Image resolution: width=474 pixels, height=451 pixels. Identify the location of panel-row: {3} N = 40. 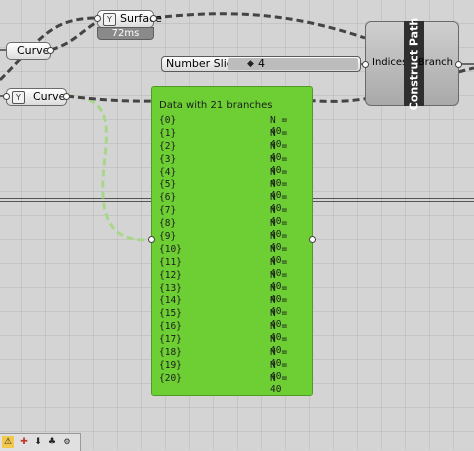
(231, 164).